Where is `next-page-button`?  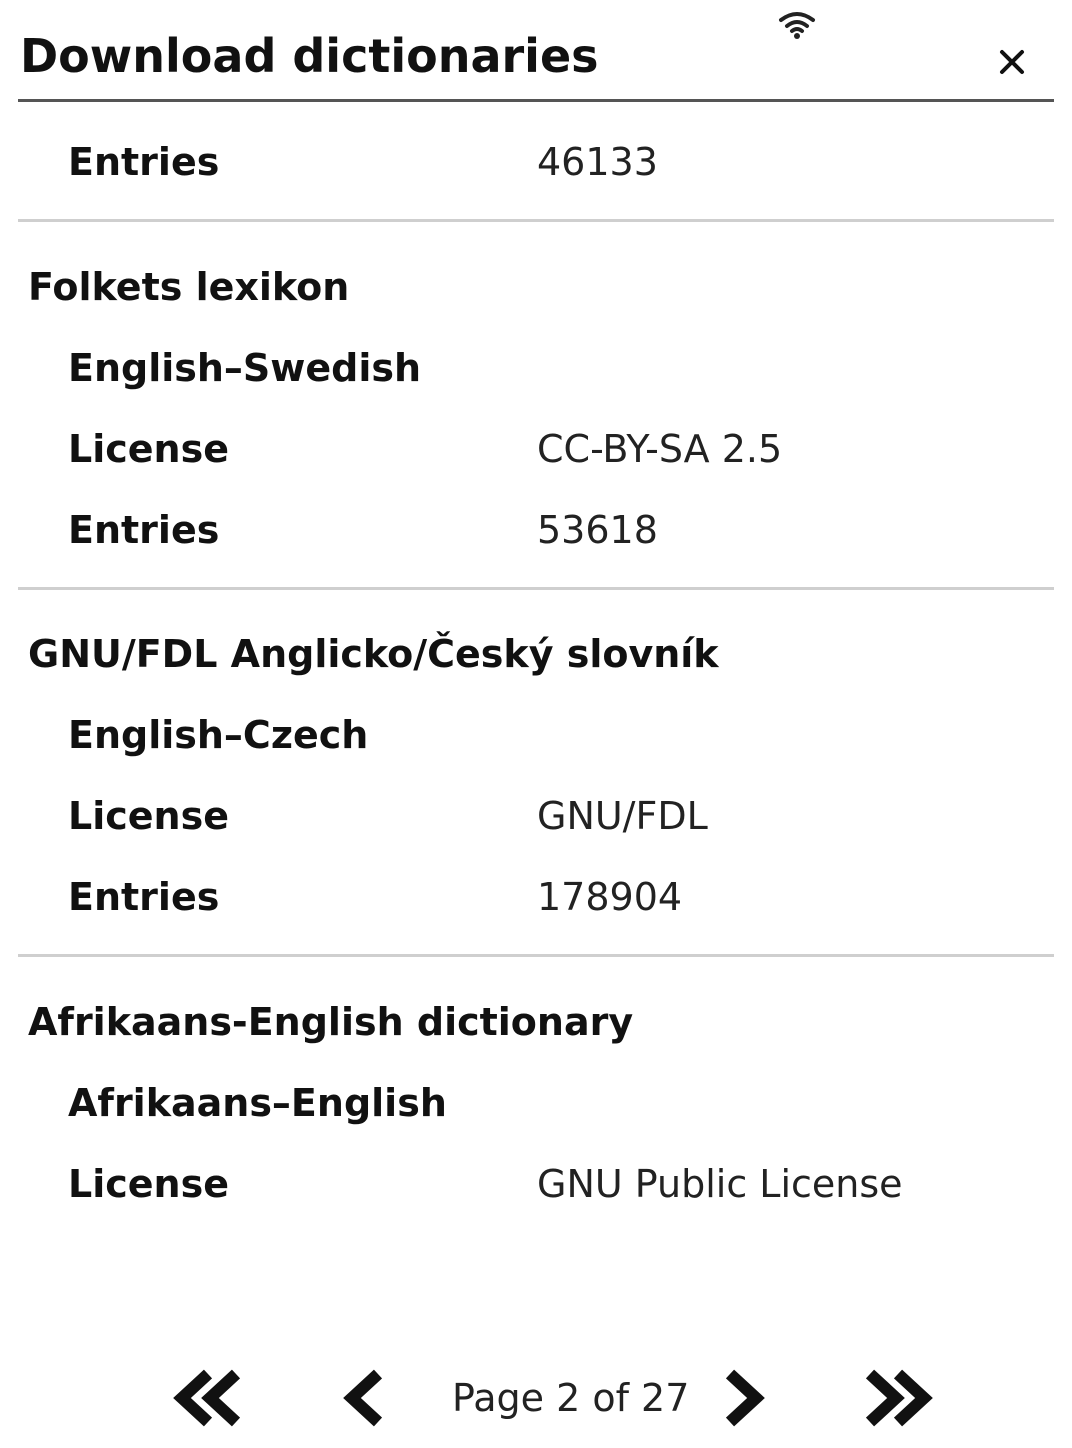 next-page-button is located at coordinates (745, 1398).